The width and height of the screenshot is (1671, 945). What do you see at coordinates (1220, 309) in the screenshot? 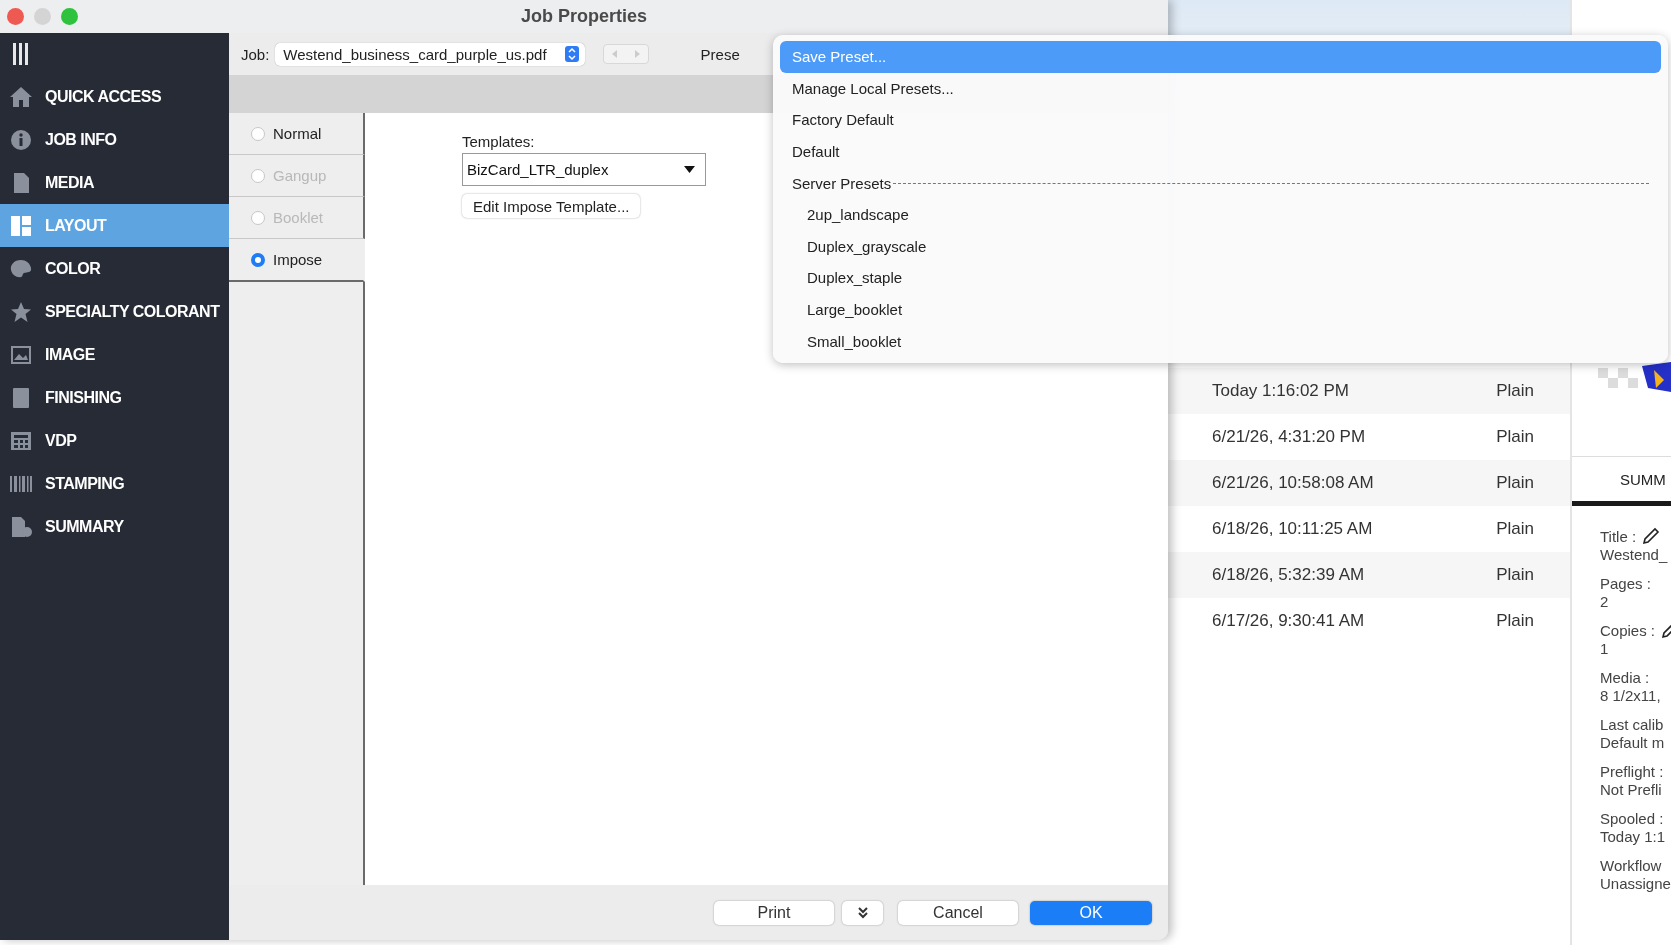
I see `menu-item: Large_booklet` at bounding box center [1220, 309].